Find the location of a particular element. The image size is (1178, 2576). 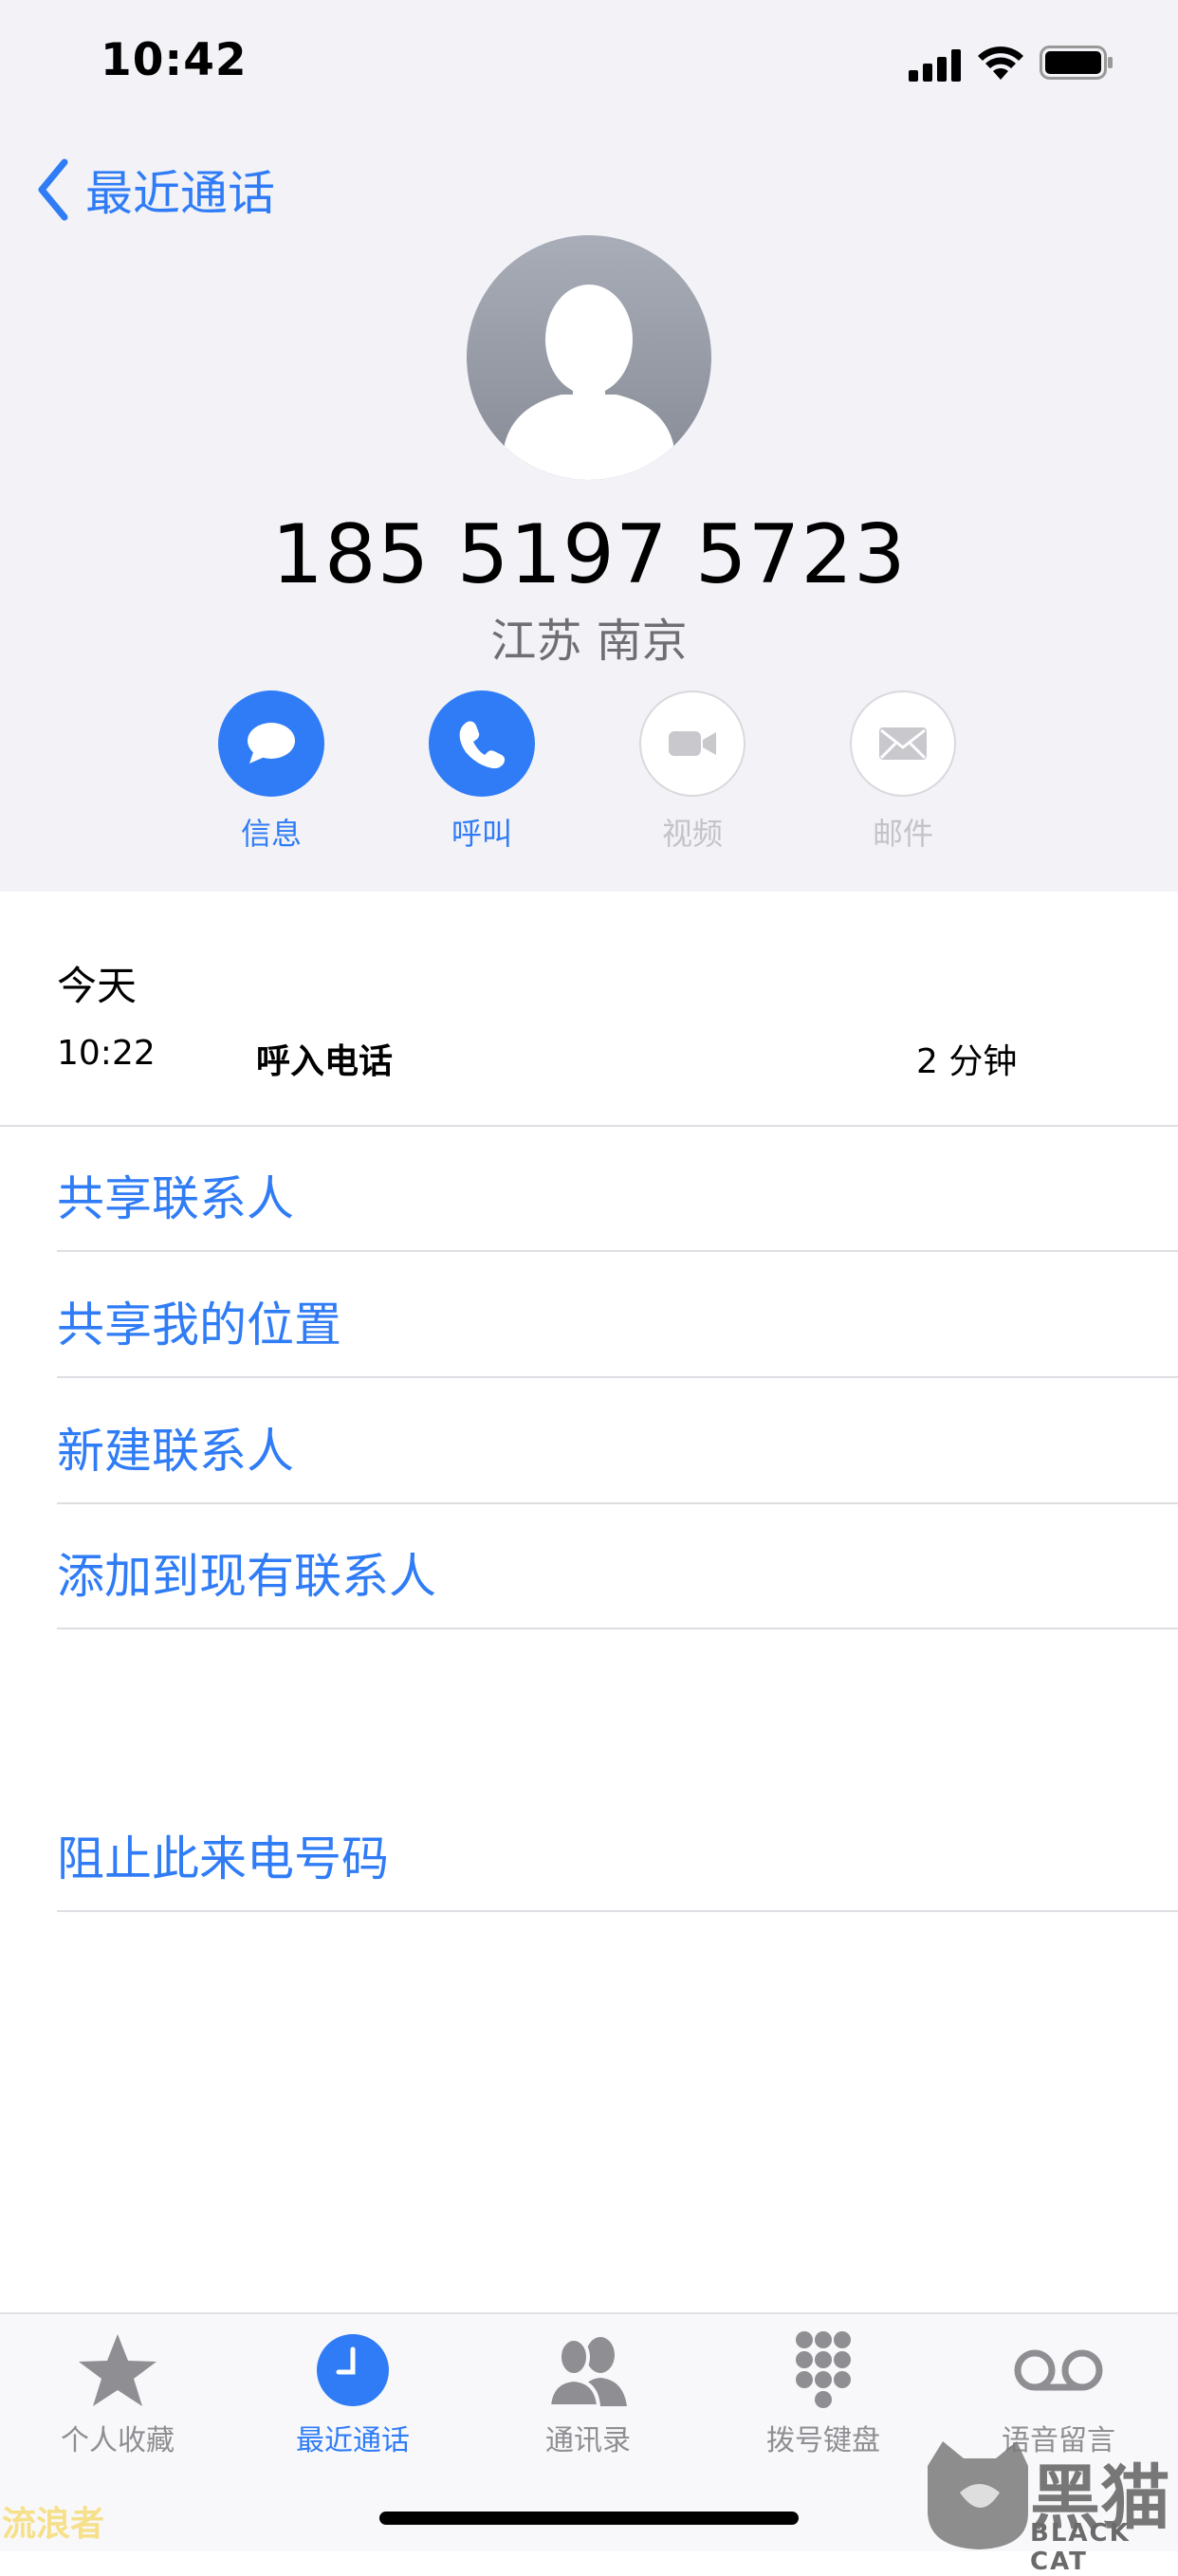

message-bubble-icon is located at coordinates (272, 743).